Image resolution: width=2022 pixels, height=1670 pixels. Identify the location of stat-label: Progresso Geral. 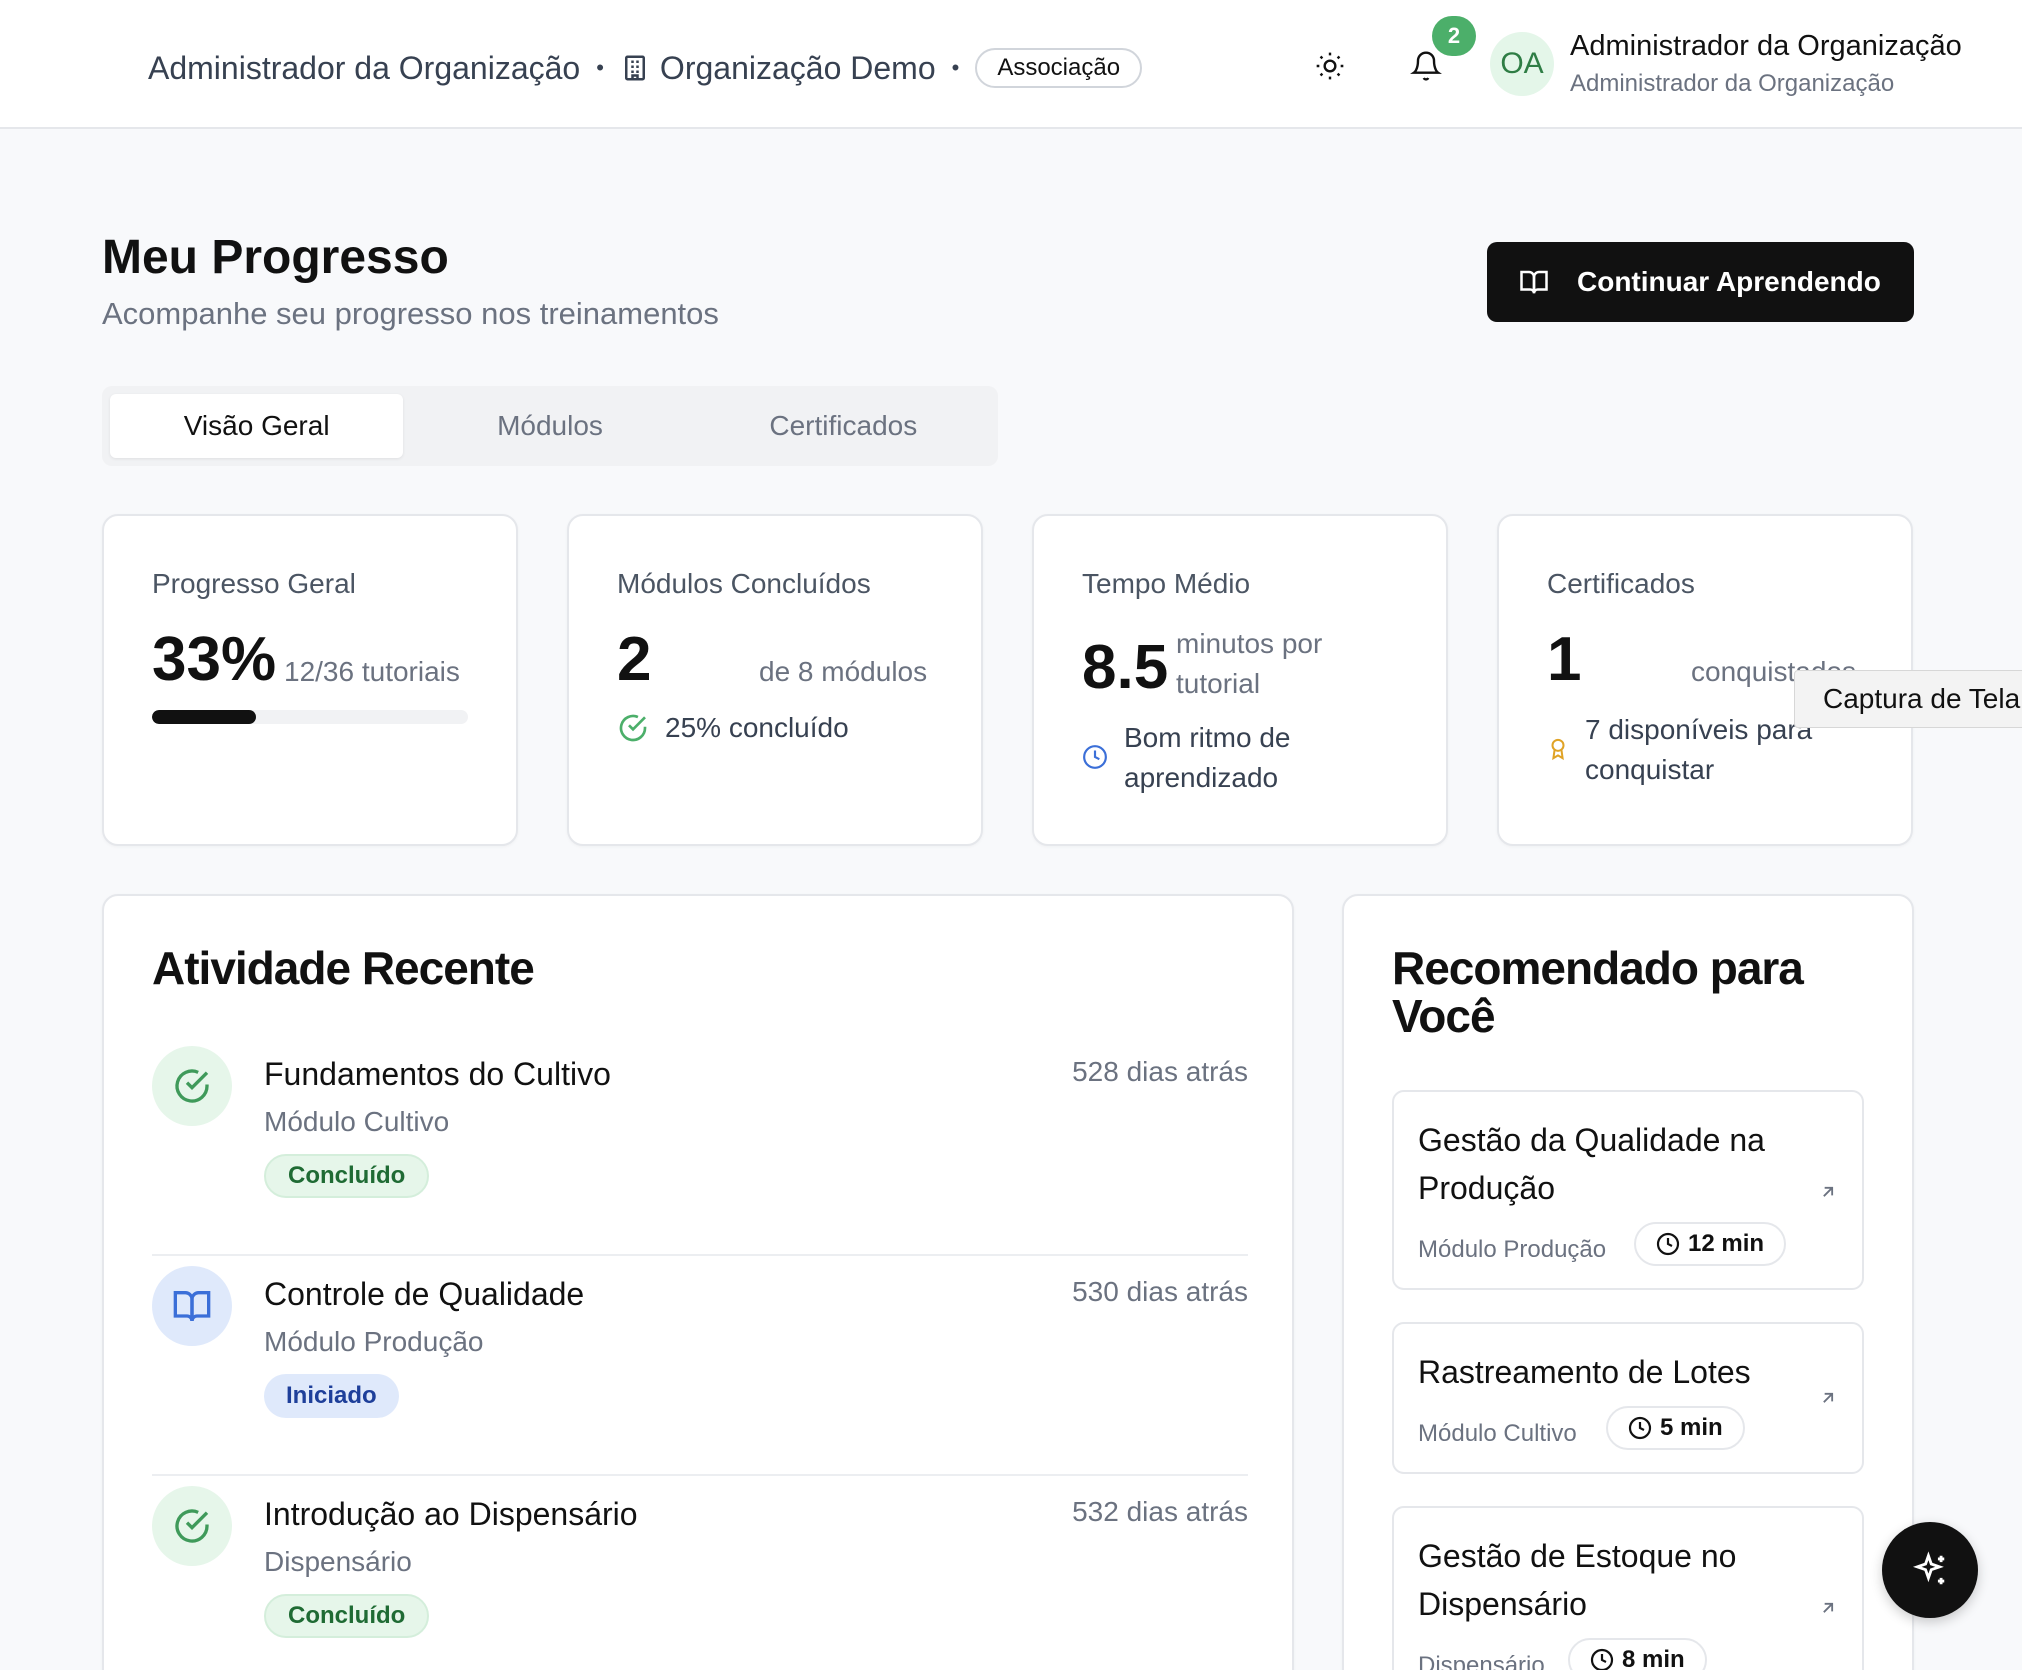
(254, 583).